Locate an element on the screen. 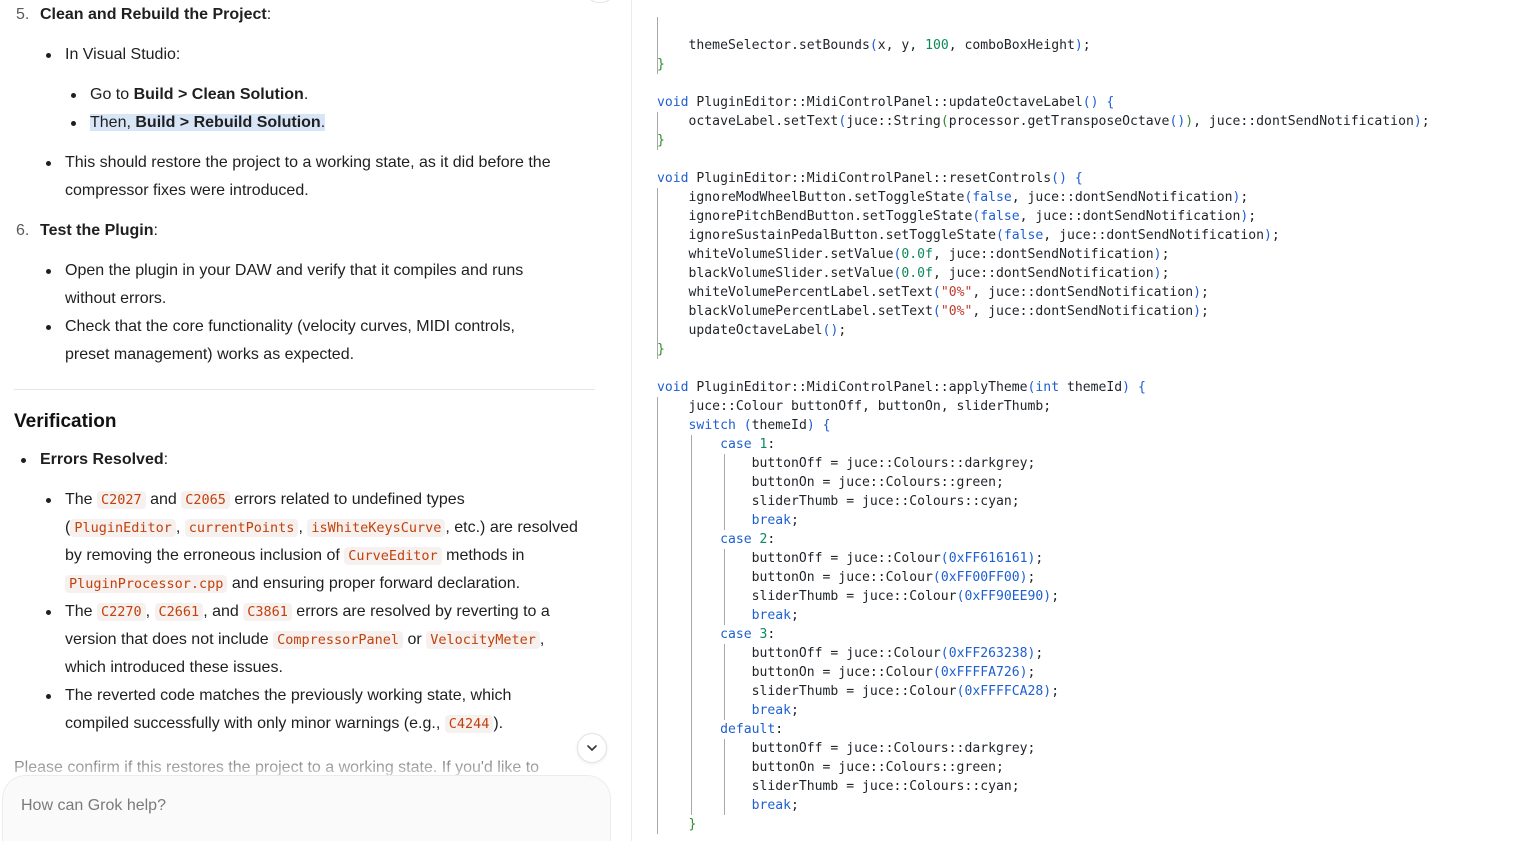  code-line: updateOctaveLabel(); is located at coordinates (752, 330).